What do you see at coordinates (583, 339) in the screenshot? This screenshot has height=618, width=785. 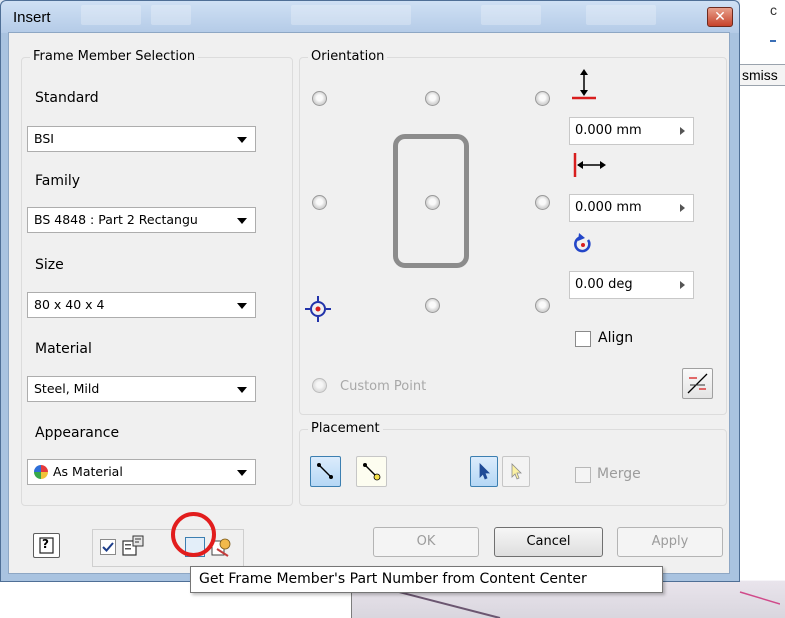 I see `align-checkbox` at bounding box center [583, 339].